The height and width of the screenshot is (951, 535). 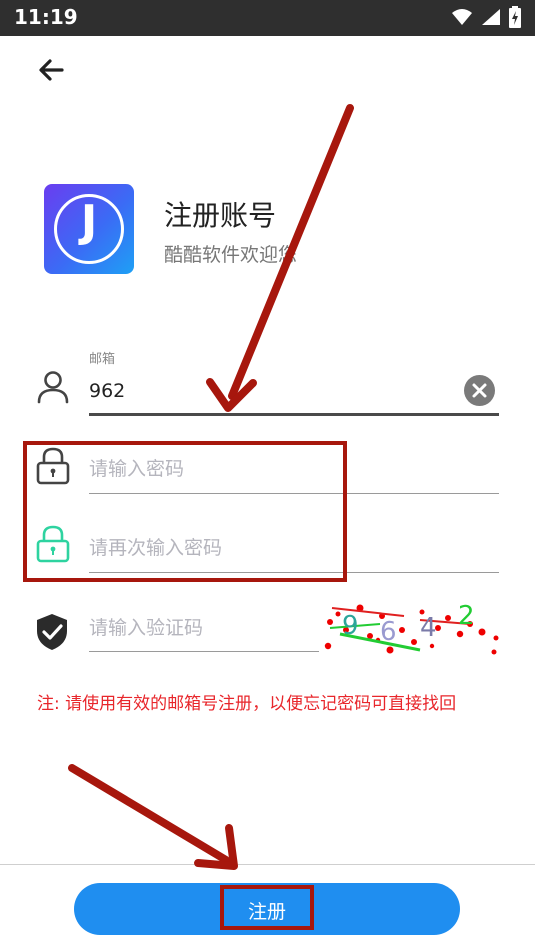 What do you see at coordinates (149, 814) in the screenshot?
I see `annotation-arrow` at bounding box center [149, 814].